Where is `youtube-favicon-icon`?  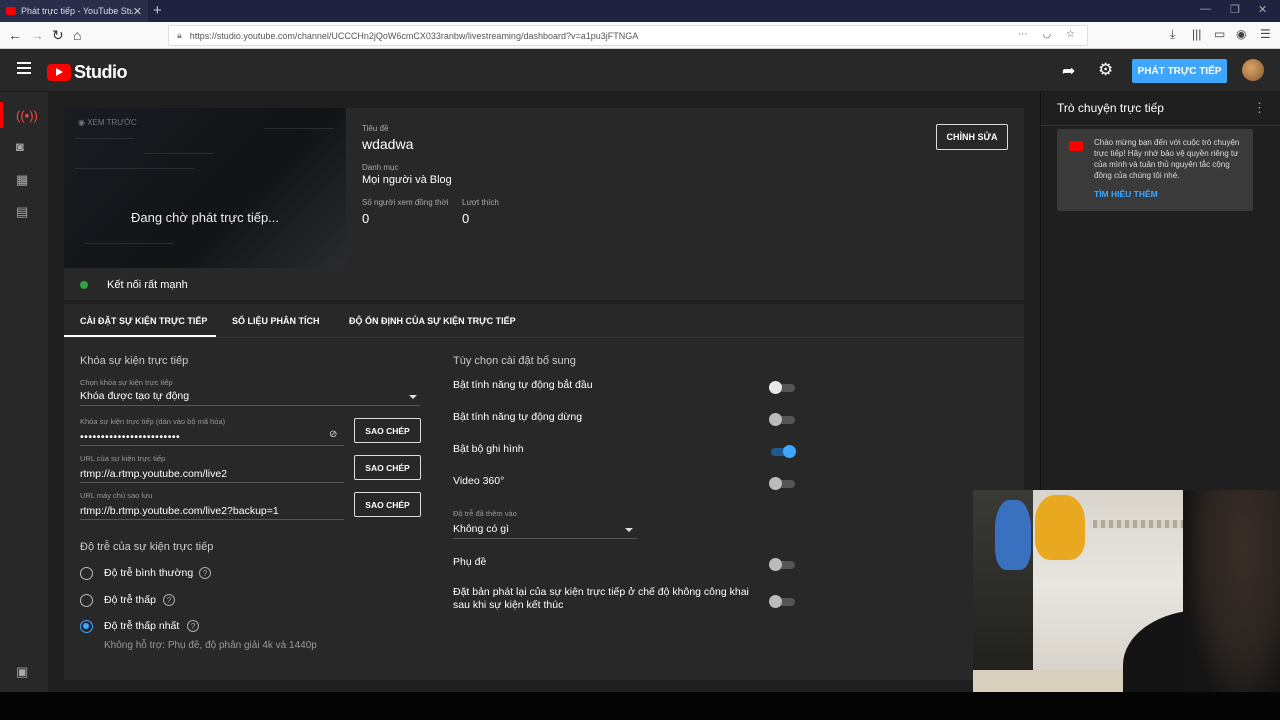
youtube-favicon-icon is located at coordinates (11, 11).